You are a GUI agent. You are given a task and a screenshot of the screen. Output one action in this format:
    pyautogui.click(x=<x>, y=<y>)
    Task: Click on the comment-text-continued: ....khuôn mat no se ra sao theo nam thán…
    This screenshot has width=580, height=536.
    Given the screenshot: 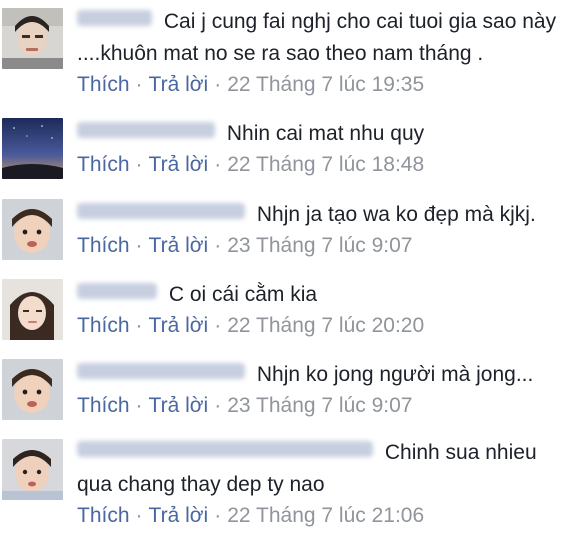 What is the action you would take?
    pyautogui.click(x=280, y=53)
    